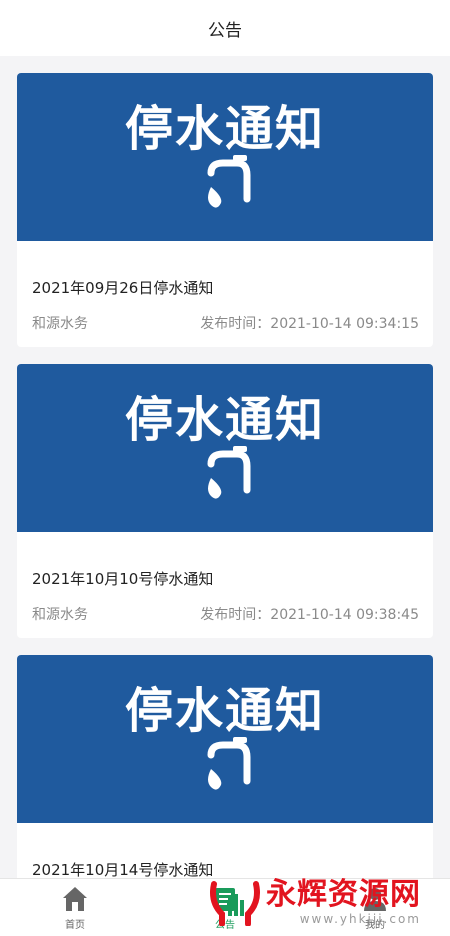 The image size is (450, 936). I want to click on notice-meta: 和源水务 发布时间：2021-10-14 09:38:45, so click(225, 614).